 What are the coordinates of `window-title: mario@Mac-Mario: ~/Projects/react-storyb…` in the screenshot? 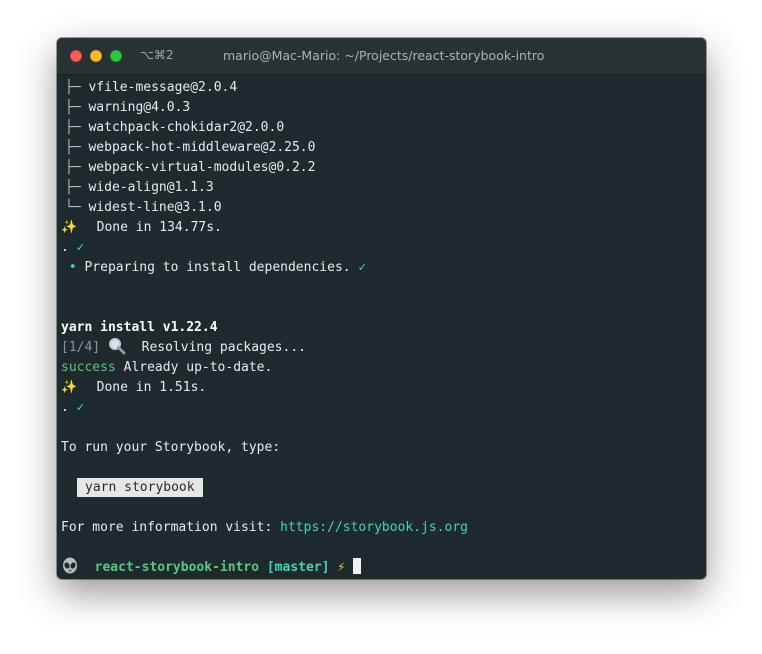 It's located at (384, 55).